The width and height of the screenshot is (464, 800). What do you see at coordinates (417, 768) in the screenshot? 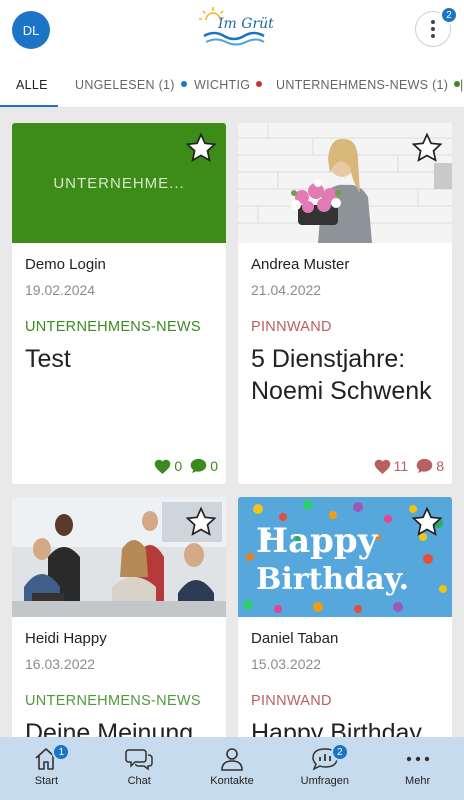
I see `nav-mehr: Mehr` at bounding box center [417, 768].